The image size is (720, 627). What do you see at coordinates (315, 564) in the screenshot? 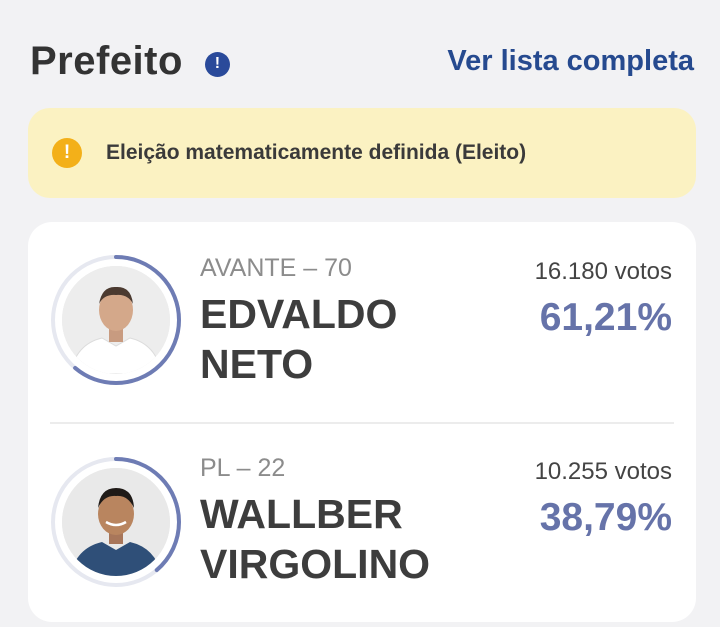
I see `candidate-name-line2: VIRGOLINO` at bounding box center [315, 564].